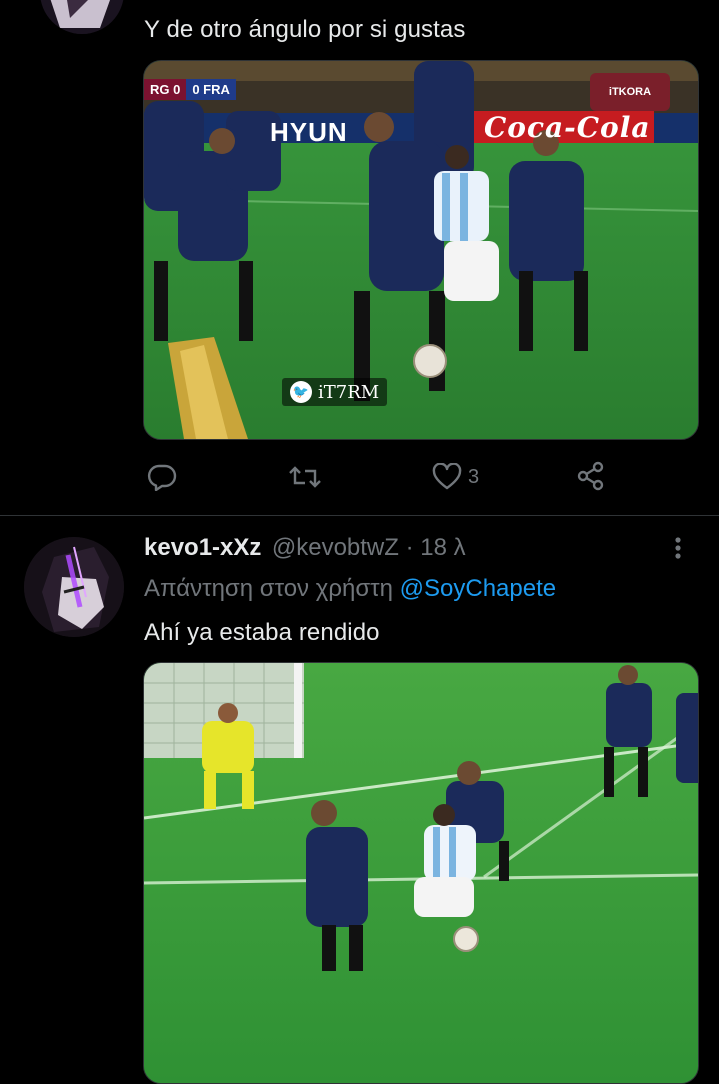 The width and height of the screenshot is (719, 1084). I want to click on display-name: kevo1-xXz, so click(202, 547).